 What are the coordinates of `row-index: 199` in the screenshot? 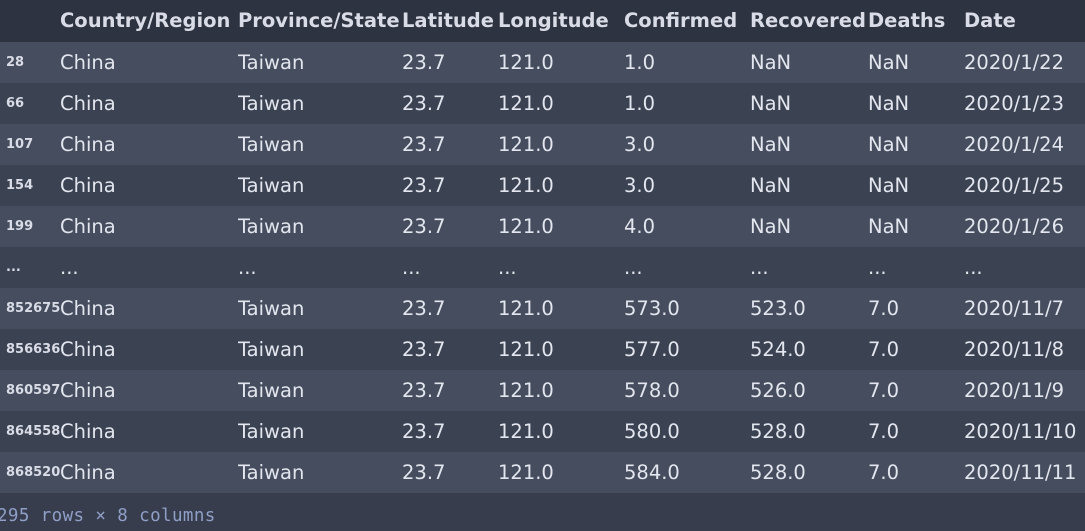 It's located at (20, 226).